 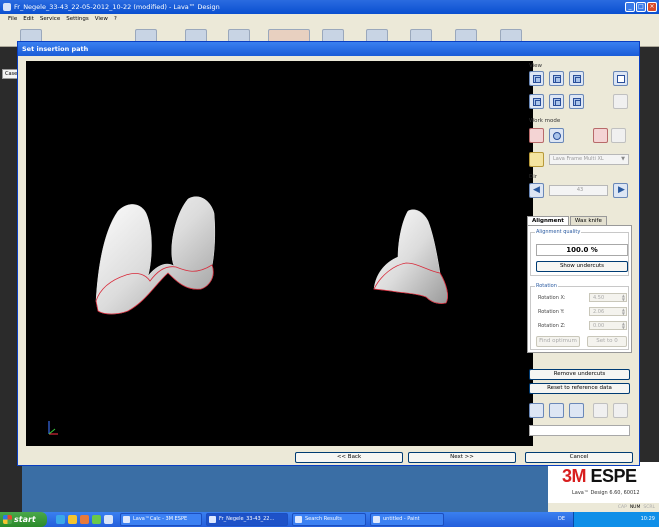 What do you see at coordinates (376, 519) in the screenshot?
I see `paint-icon` at bounding box center [376, 519].